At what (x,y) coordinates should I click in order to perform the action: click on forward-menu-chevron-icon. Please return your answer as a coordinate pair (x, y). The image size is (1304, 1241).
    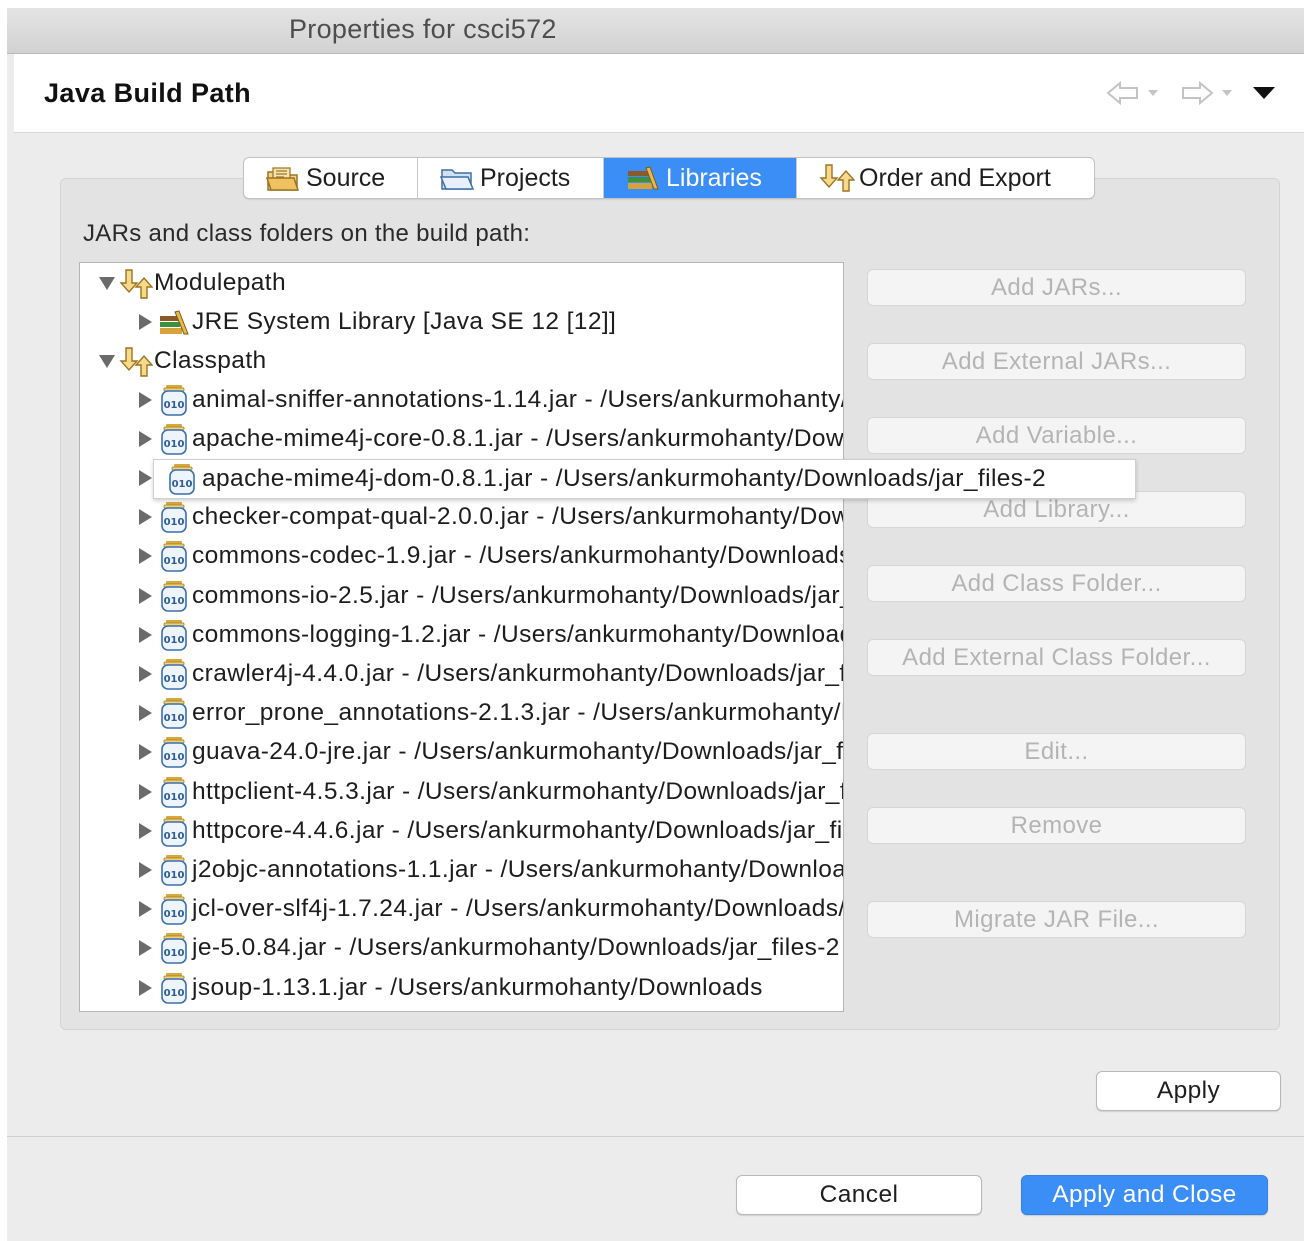
    Looking at the image, I should click on (1227, 93).